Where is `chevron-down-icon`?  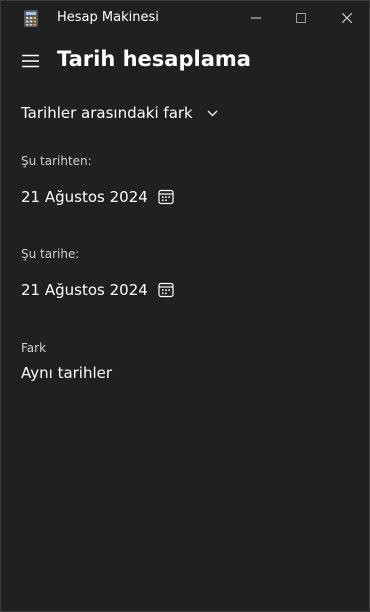
chevron-down-icon is located at coordinates (212, 113).